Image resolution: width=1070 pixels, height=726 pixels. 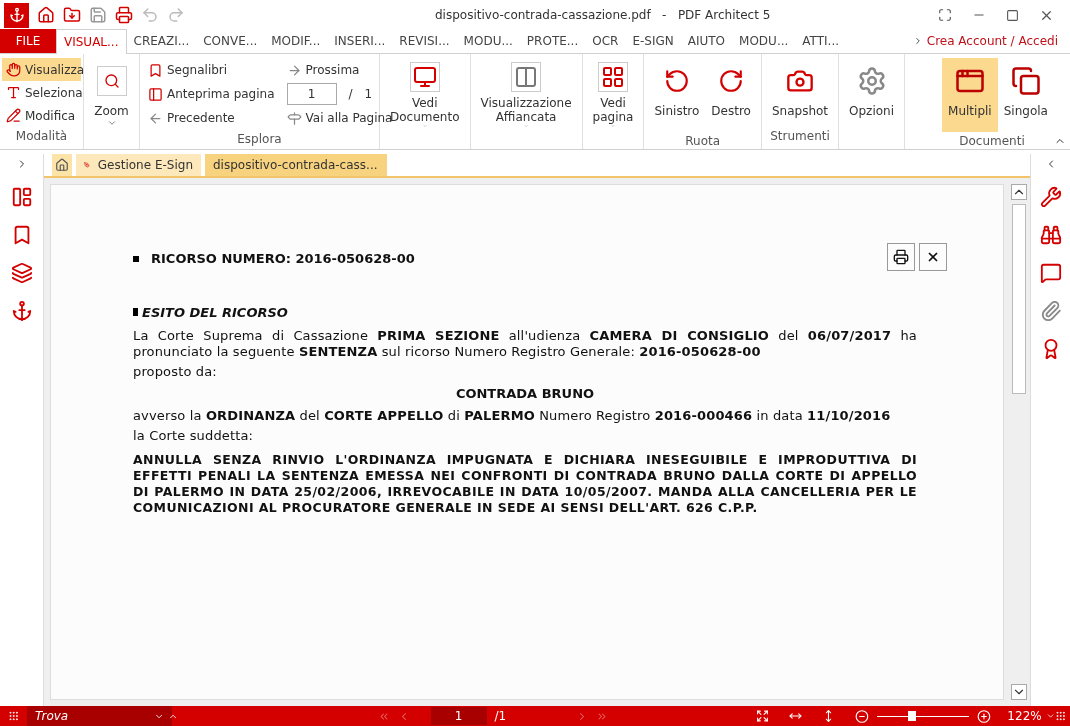 I want to click on folder-icon, so click(x=72, y=15).